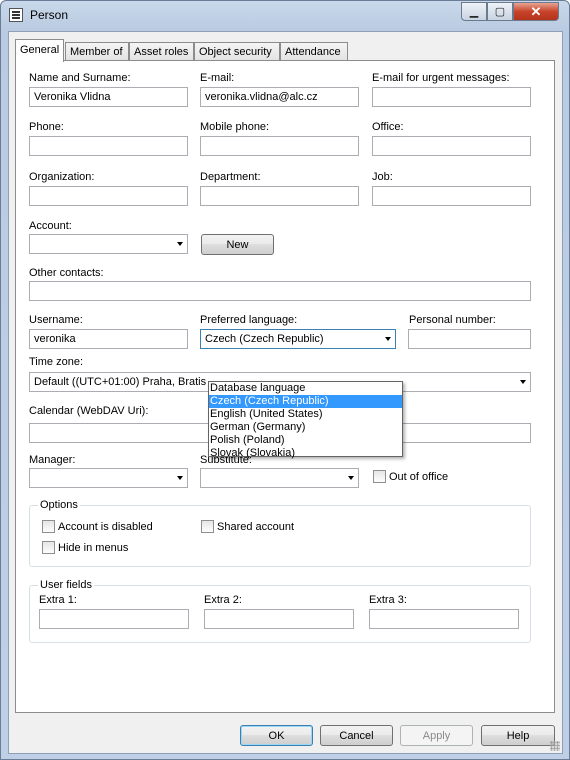 The height and width of the screenshot is (760, 570). I want to click on tab-member-of: Member of, so click(97, 51).